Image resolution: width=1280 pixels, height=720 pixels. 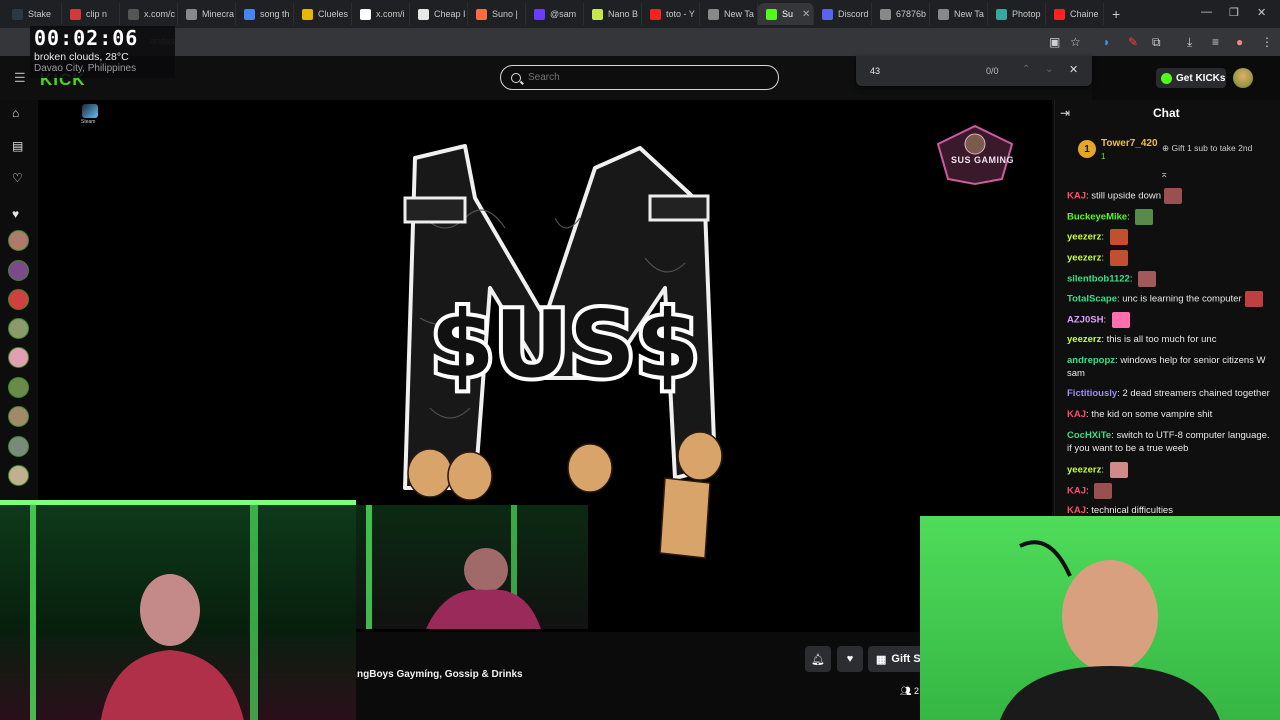 I want to click on chat-username: silentbob1122, so click(x=1098, y=279).